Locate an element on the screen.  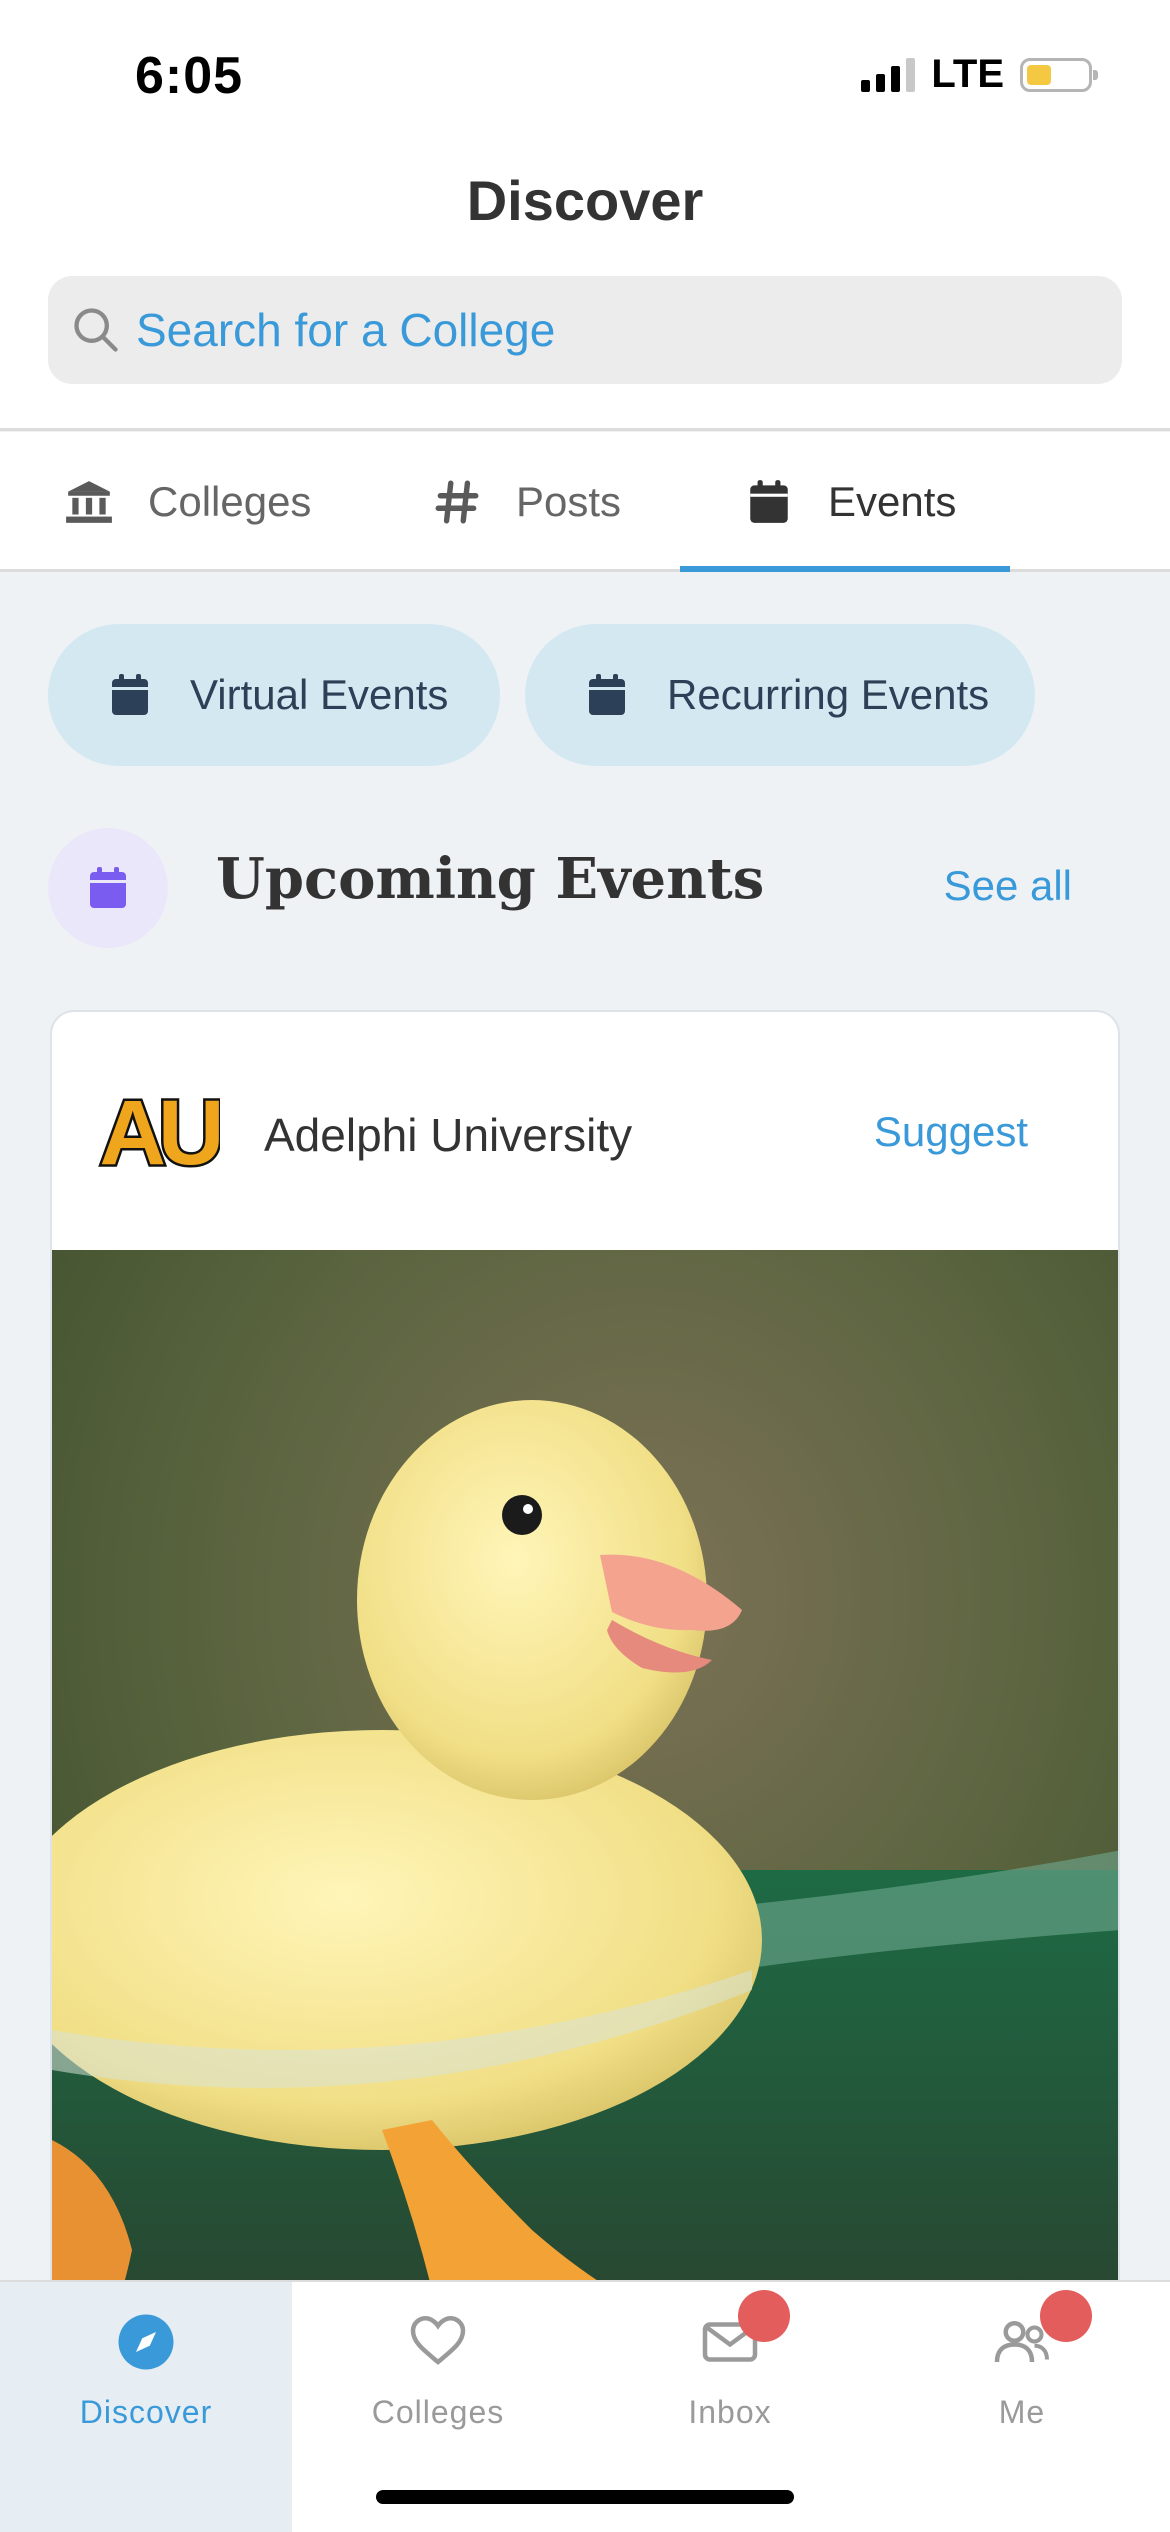
svg-text: AU is located at coordinates (159, 1132).